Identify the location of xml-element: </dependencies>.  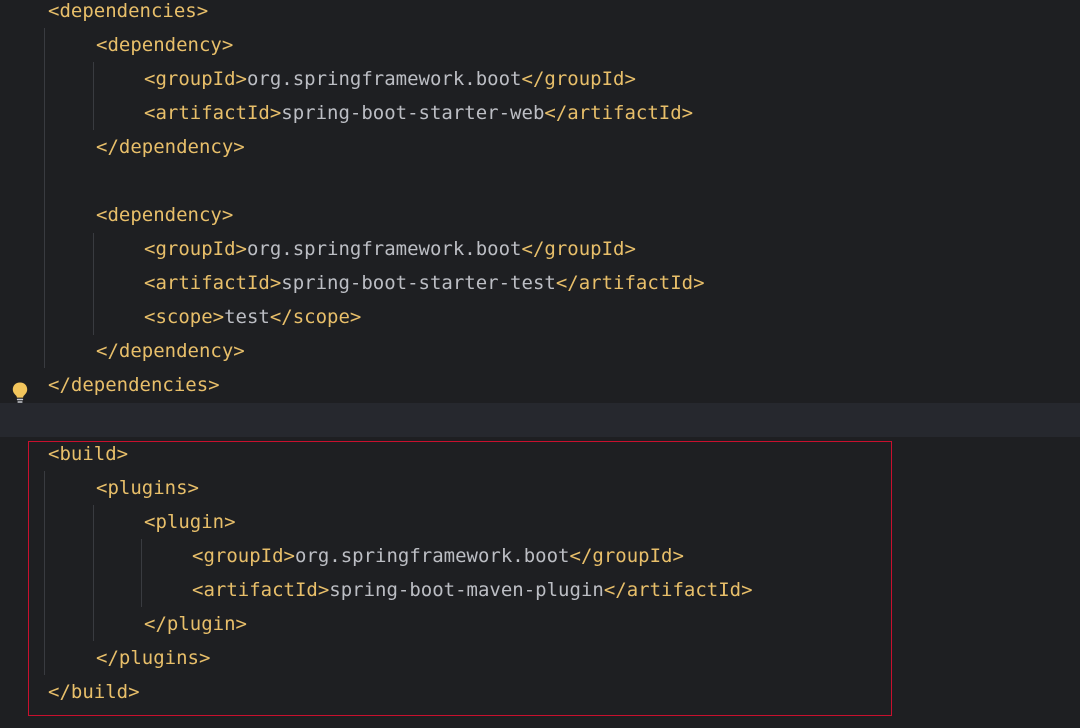
(134, 385).